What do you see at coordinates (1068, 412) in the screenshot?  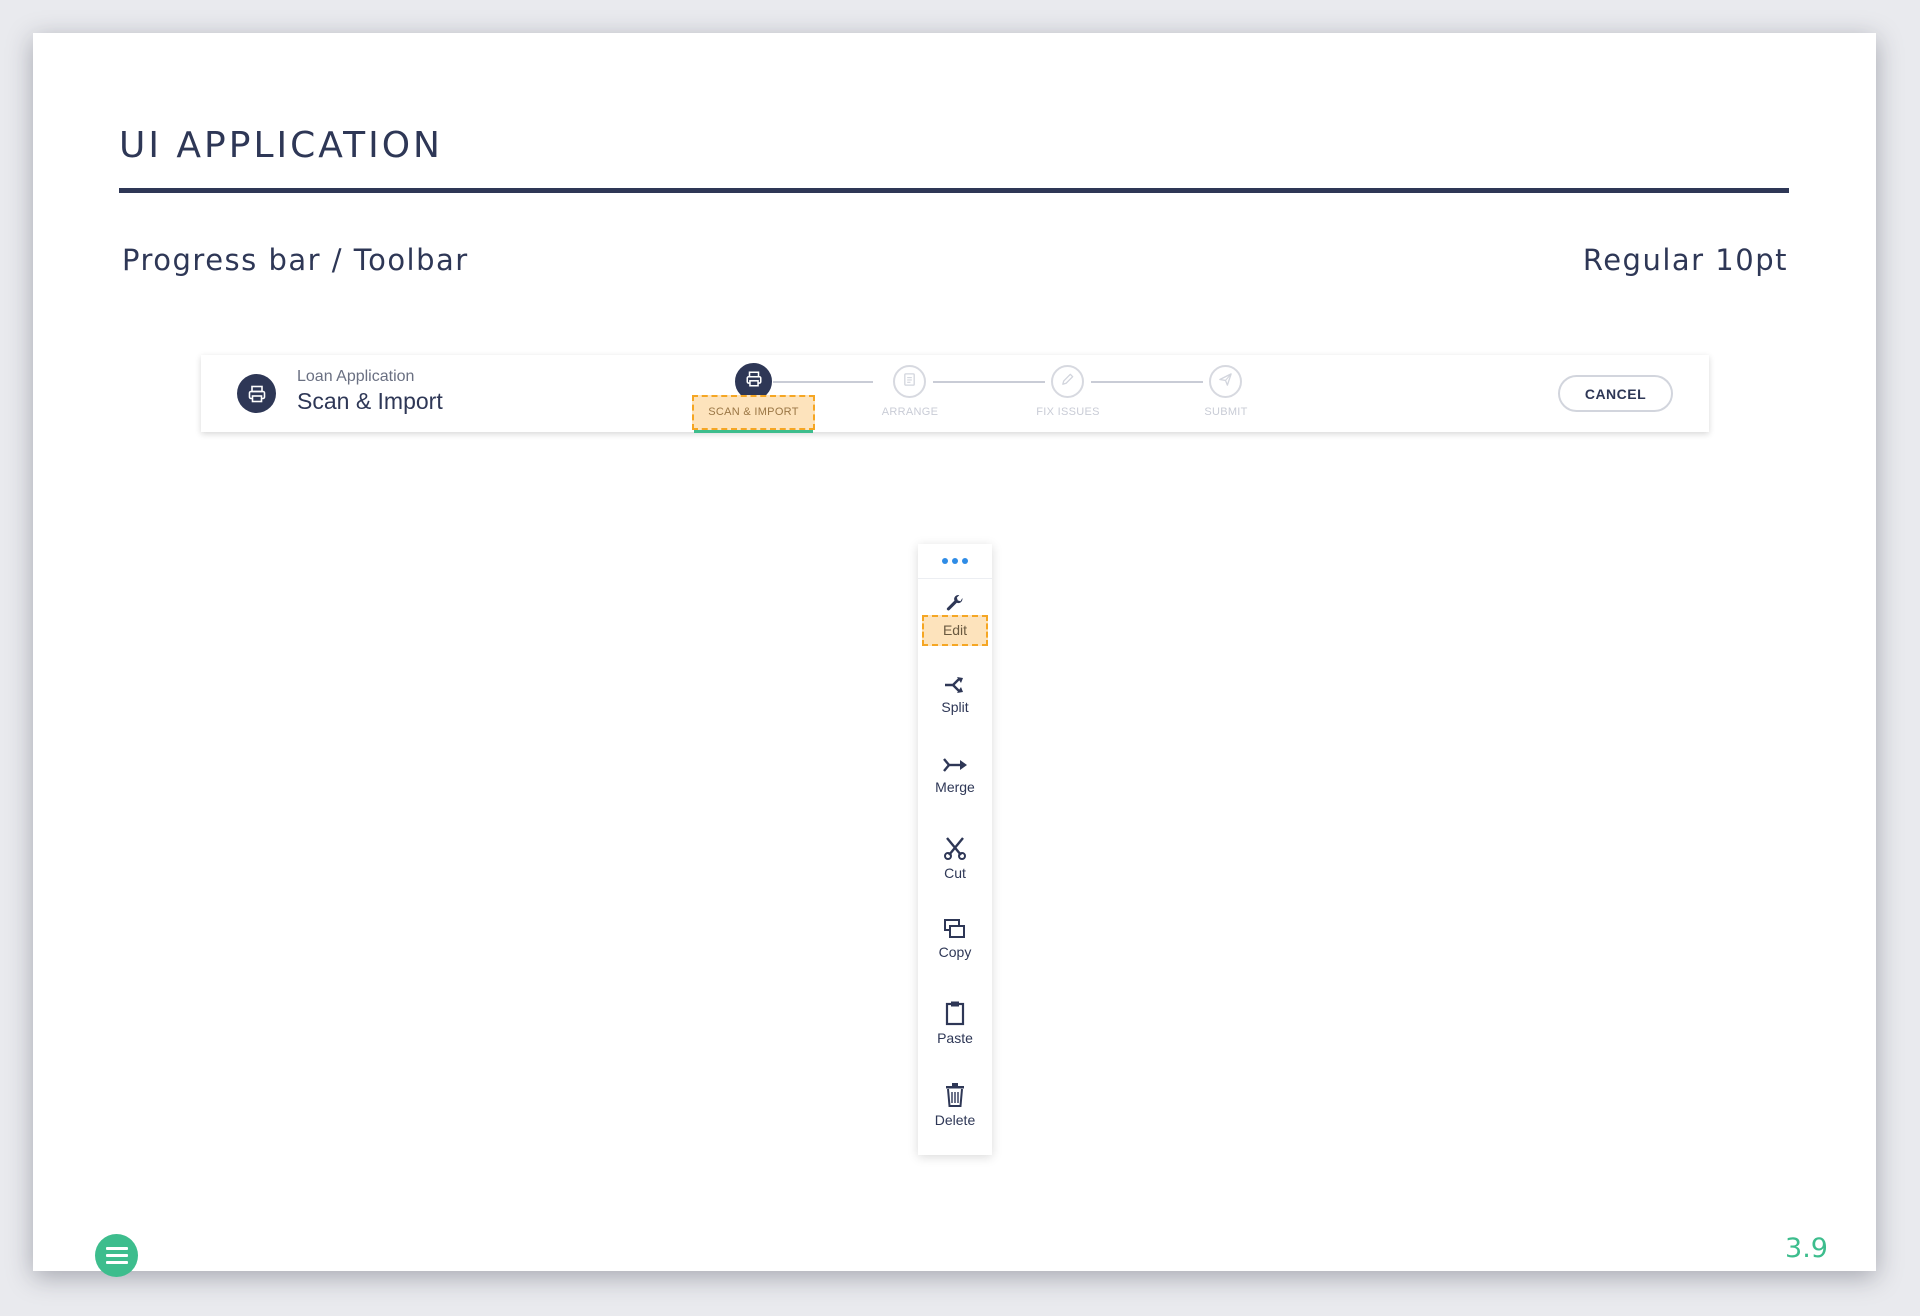 I see `step-label-fix-issues: FIX ISSUES` at bounding box center [1068, 412].